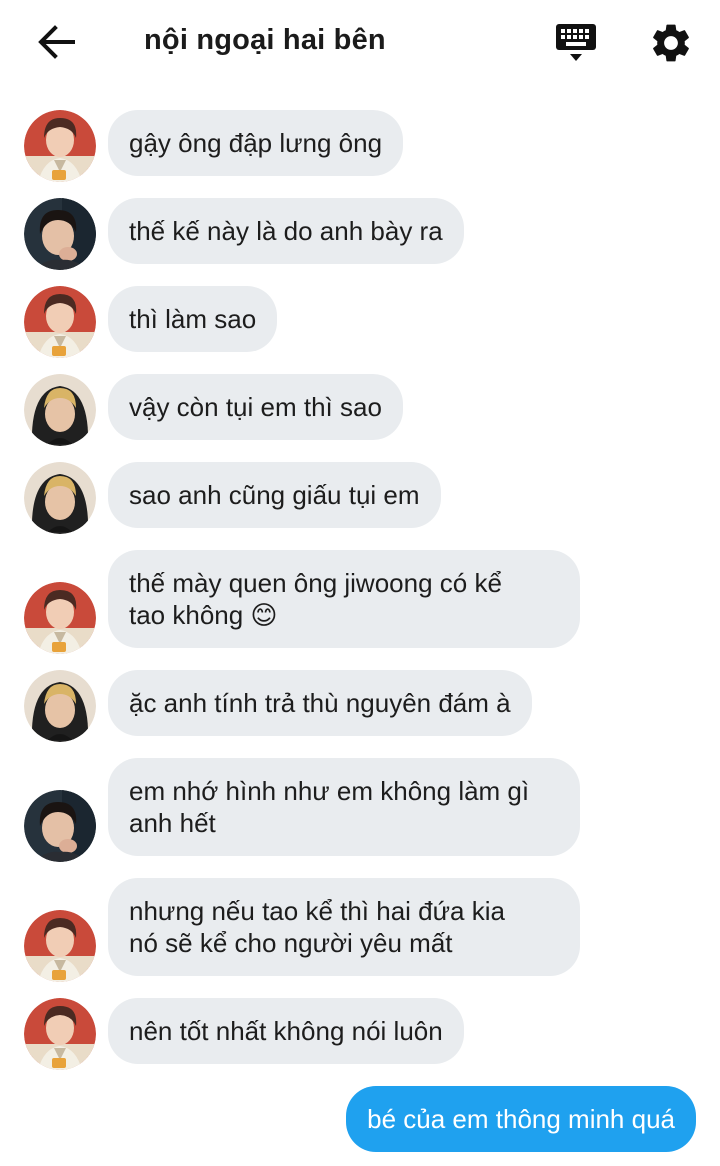  I want to click on message-bubble: sao anh cũng giấu tụi em, so click(274, 495).